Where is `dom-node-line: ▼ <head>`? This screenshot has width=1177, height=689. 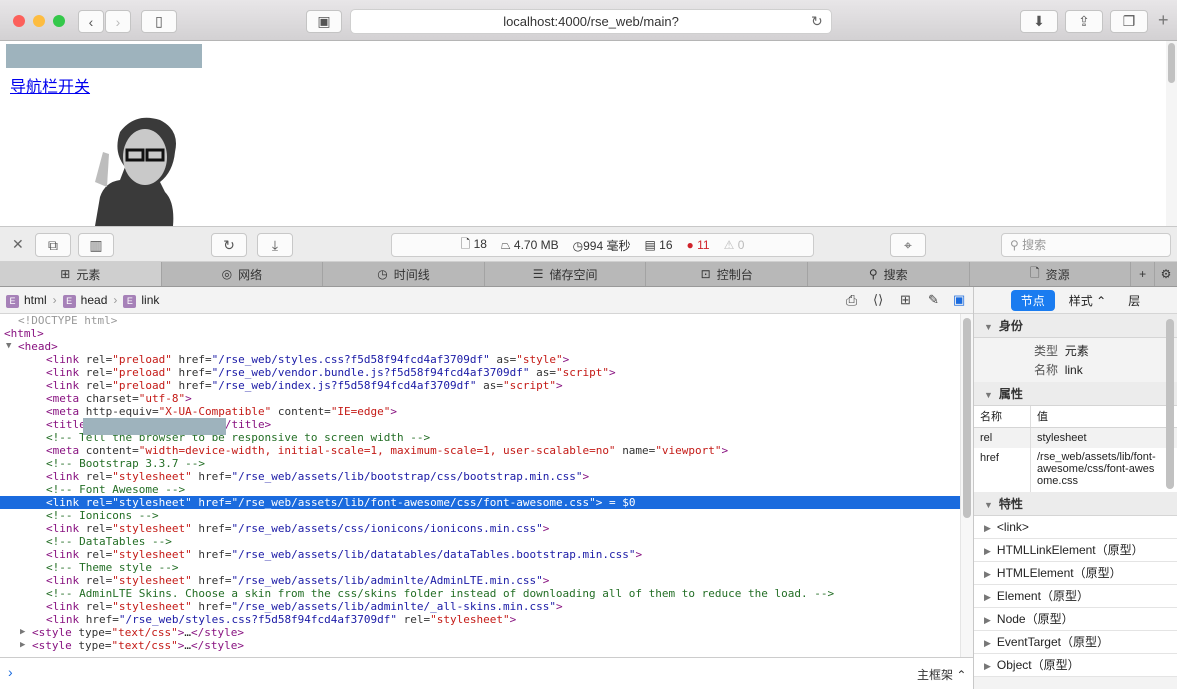
dom-node-line: ▼ <head> is located at coordinates (480, 346).